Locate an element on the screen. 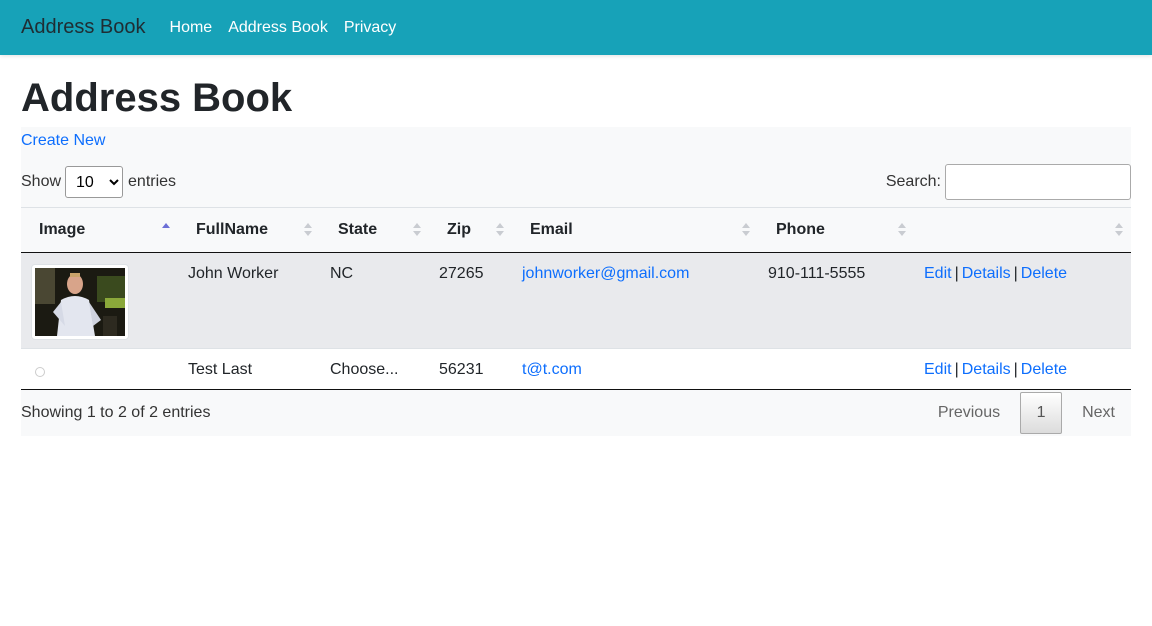 This screenshot has width=1152, height=626. page-length-control: Show 10 entries is located at coordinates (98, 182).